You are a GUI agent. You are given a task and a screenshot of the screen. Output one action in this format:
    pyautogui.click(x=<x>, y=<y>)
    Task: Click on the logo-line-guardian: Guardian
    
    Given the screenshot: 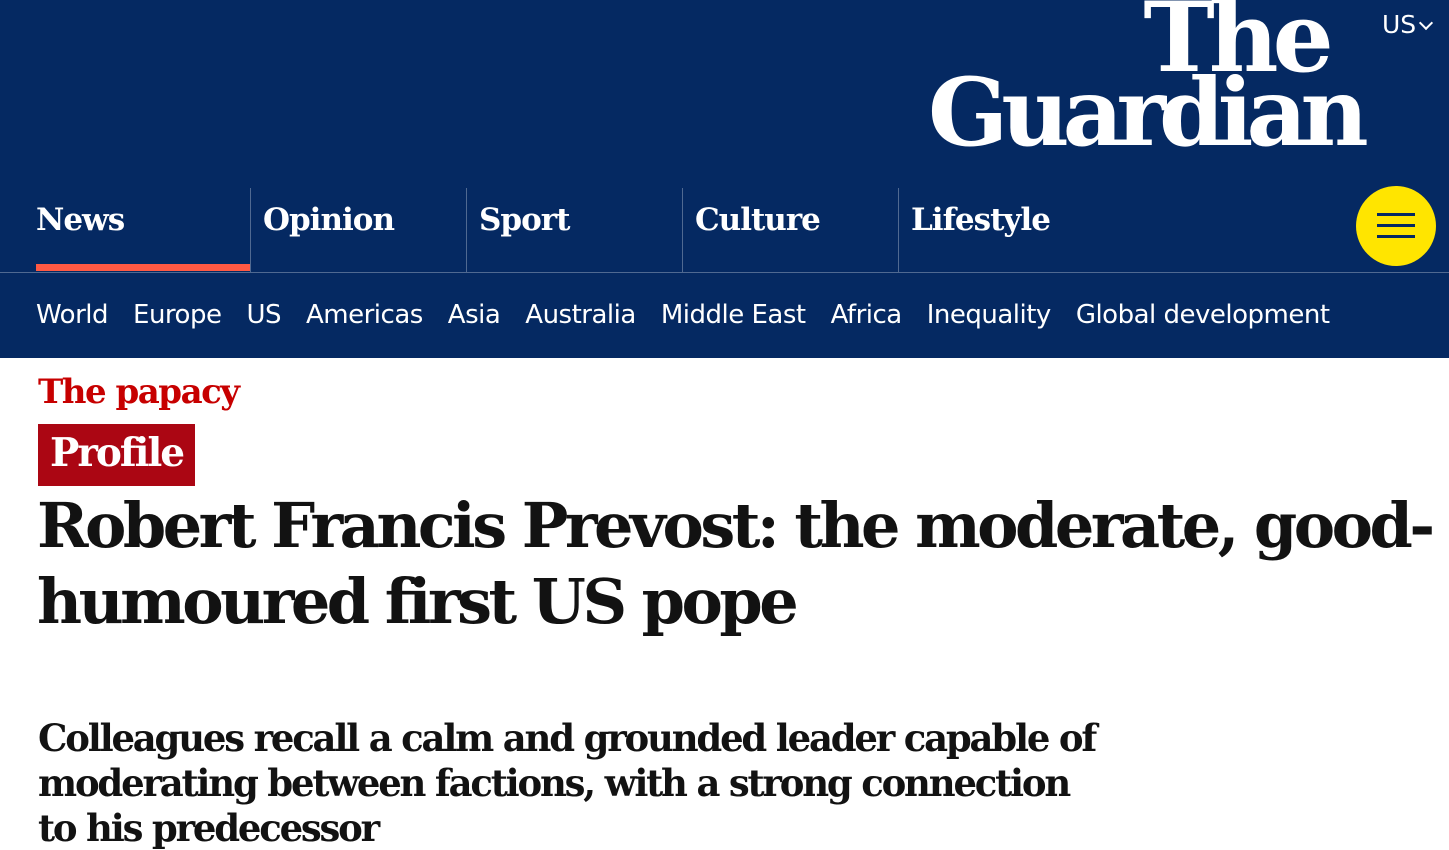 What is the action you would take?
    pyautogui.click(x=1148, y=113)
    